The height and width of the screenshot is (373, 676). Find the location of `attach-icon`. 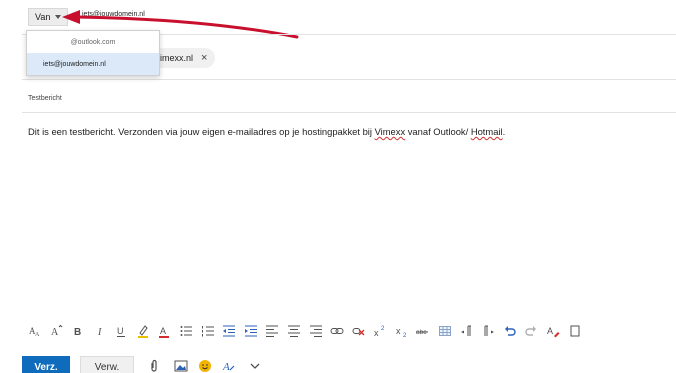

attach-icon is located at coordinates (154, 366).